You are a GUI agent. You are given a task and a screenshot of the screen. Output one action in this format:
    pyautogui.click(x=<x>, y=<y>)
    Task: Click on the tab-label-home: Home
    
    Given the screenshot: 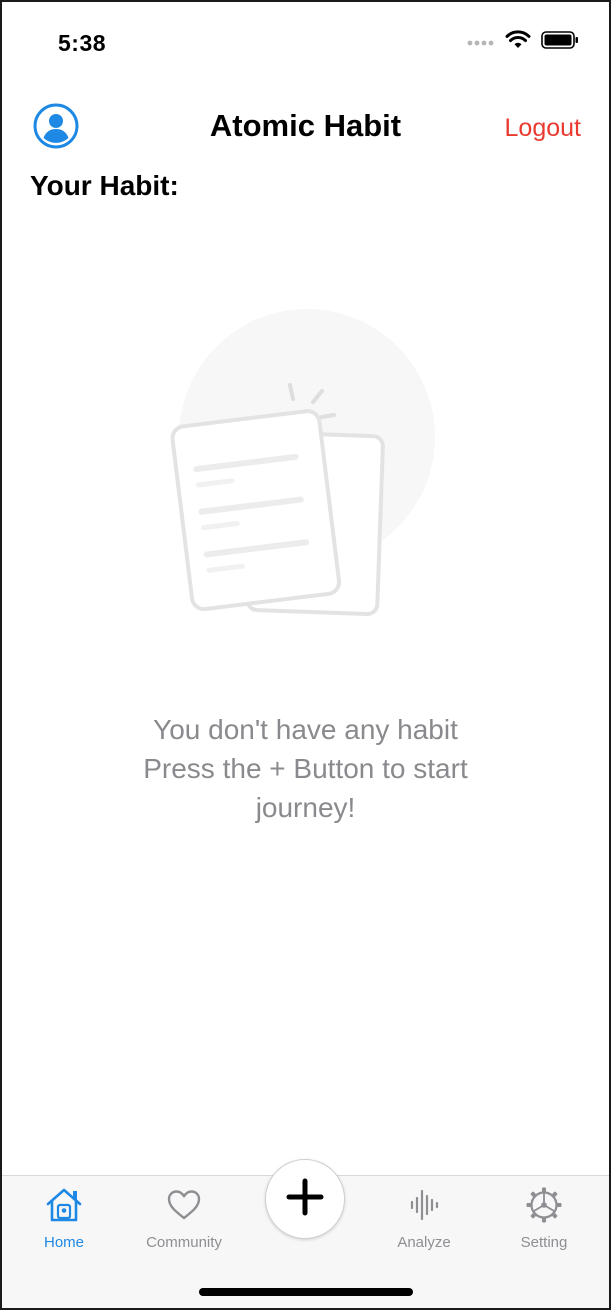 What is the action you would take?
    pyautogui.click(x=63, y=1242)
    